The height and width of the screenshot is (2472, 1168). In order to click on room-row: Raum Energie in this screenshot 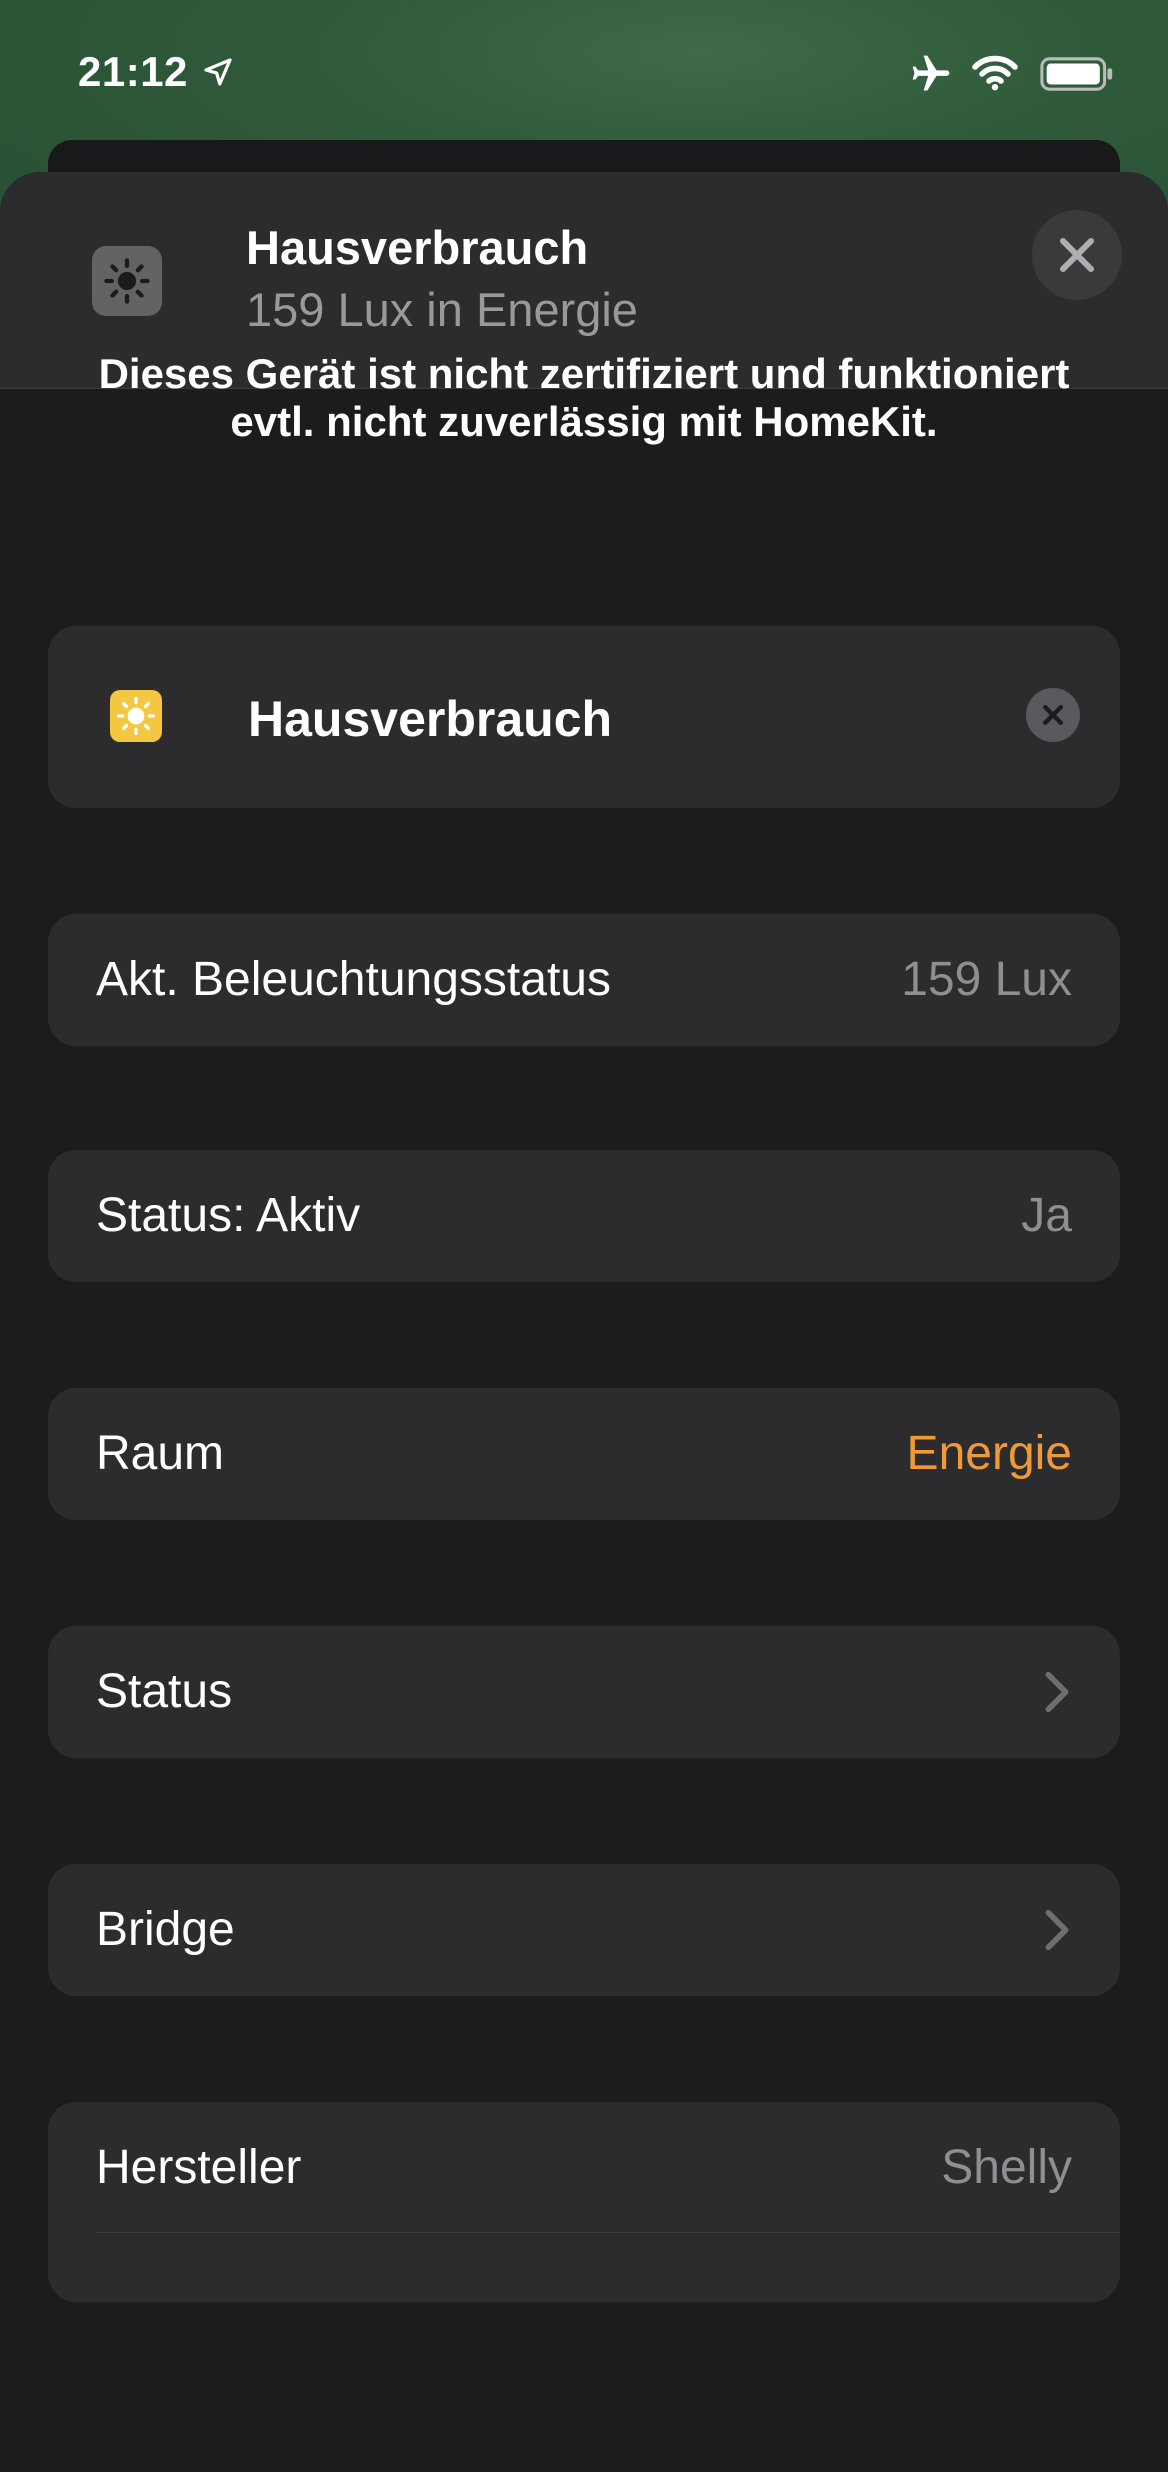, I will do `click(584, 1454)`.